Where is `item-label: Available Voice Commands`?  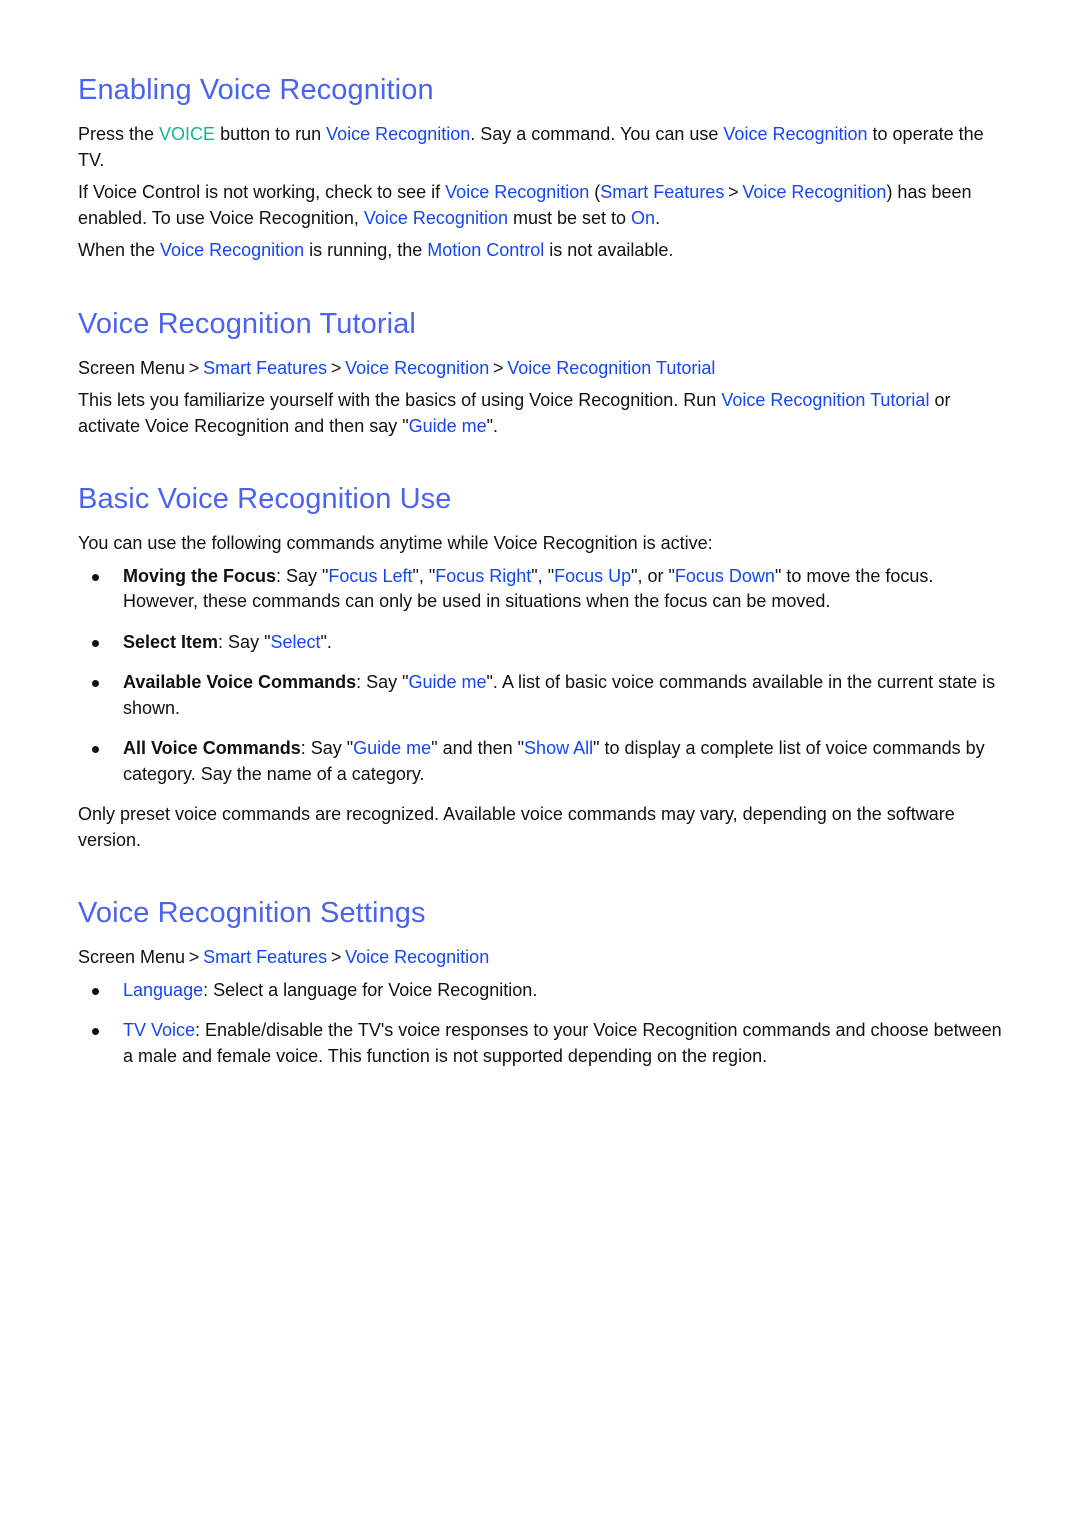 item-label: Available Voice Commands is located at coordinates (240, 682).